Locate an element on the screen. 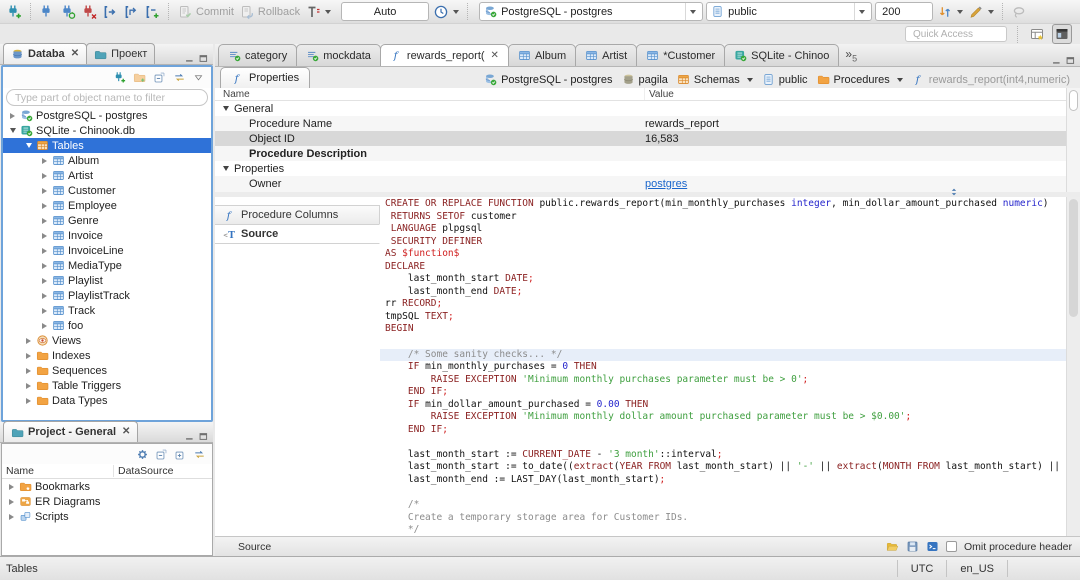 Image resolution: width=1080 pixels, height=580 pixels. tree-item-views: Views is located at coordinates (107, 340).